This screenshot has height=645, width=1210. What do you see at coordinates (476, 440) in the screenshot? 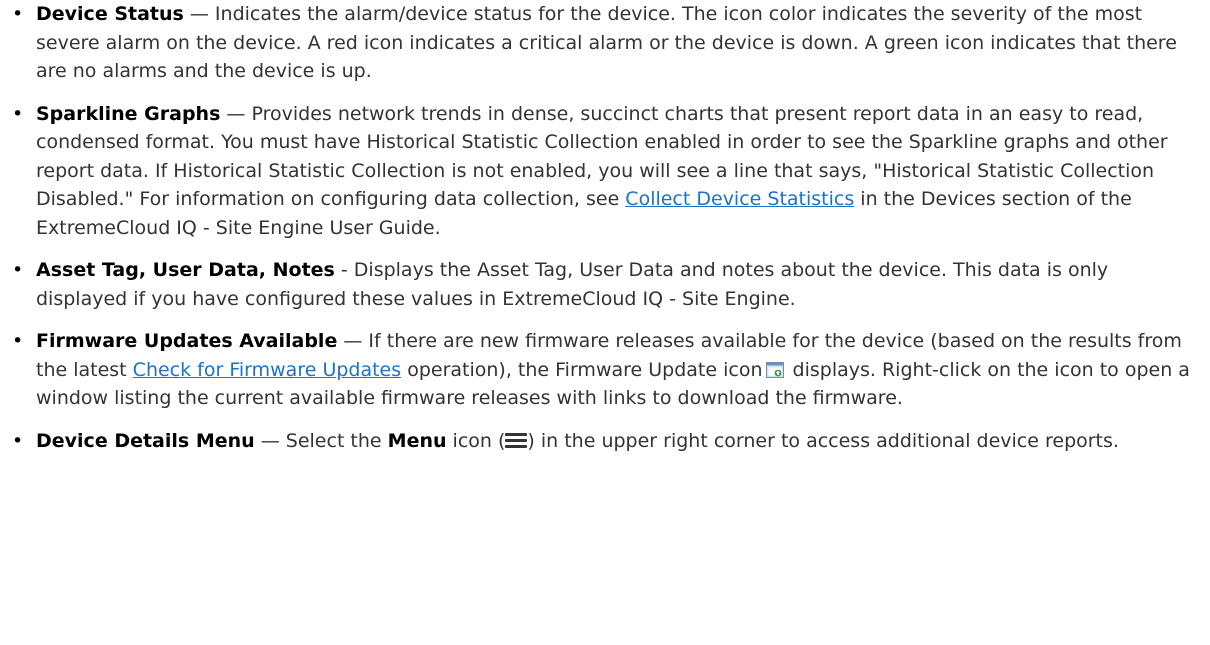
I see `description-mid: icon (` at bounding box center [476, 440].